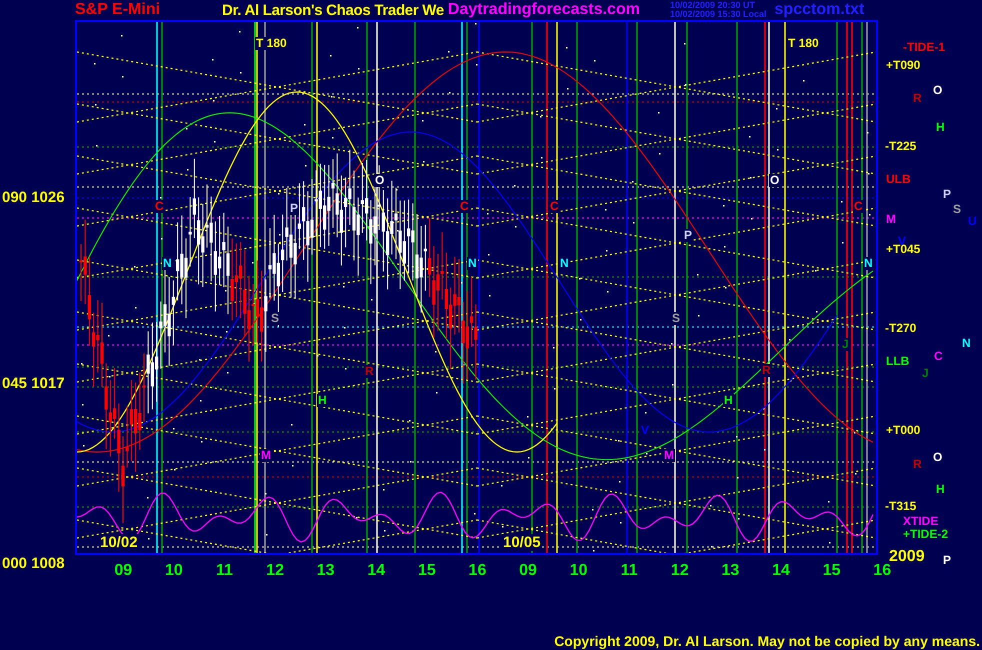  What do you see at coordinates (924, 47) in the screenshot?
I see `level-label: -TIDE-1` at bounding box center [924, 47].